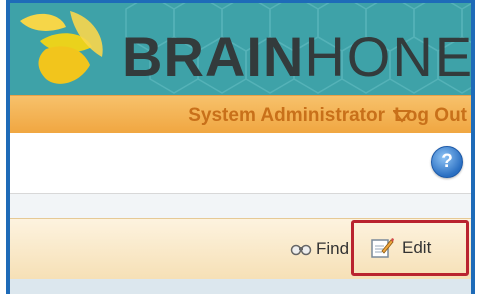 Image resolution: width=490 pixels, height=294 pixels. Describe the element at coordinates (240, 286) in the screenshot. I see `content-area` at that location.